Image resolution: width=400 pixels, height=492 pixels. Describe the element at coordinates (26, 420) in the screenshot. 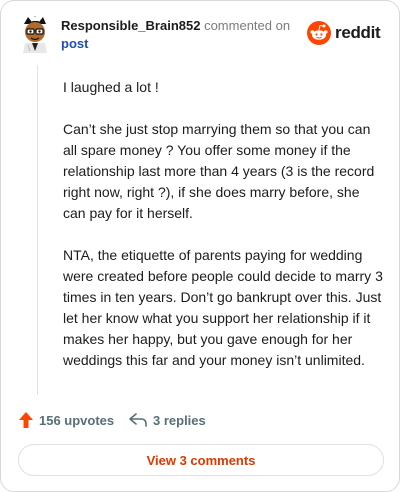

I see `upvote-arrow-icon` at that location.